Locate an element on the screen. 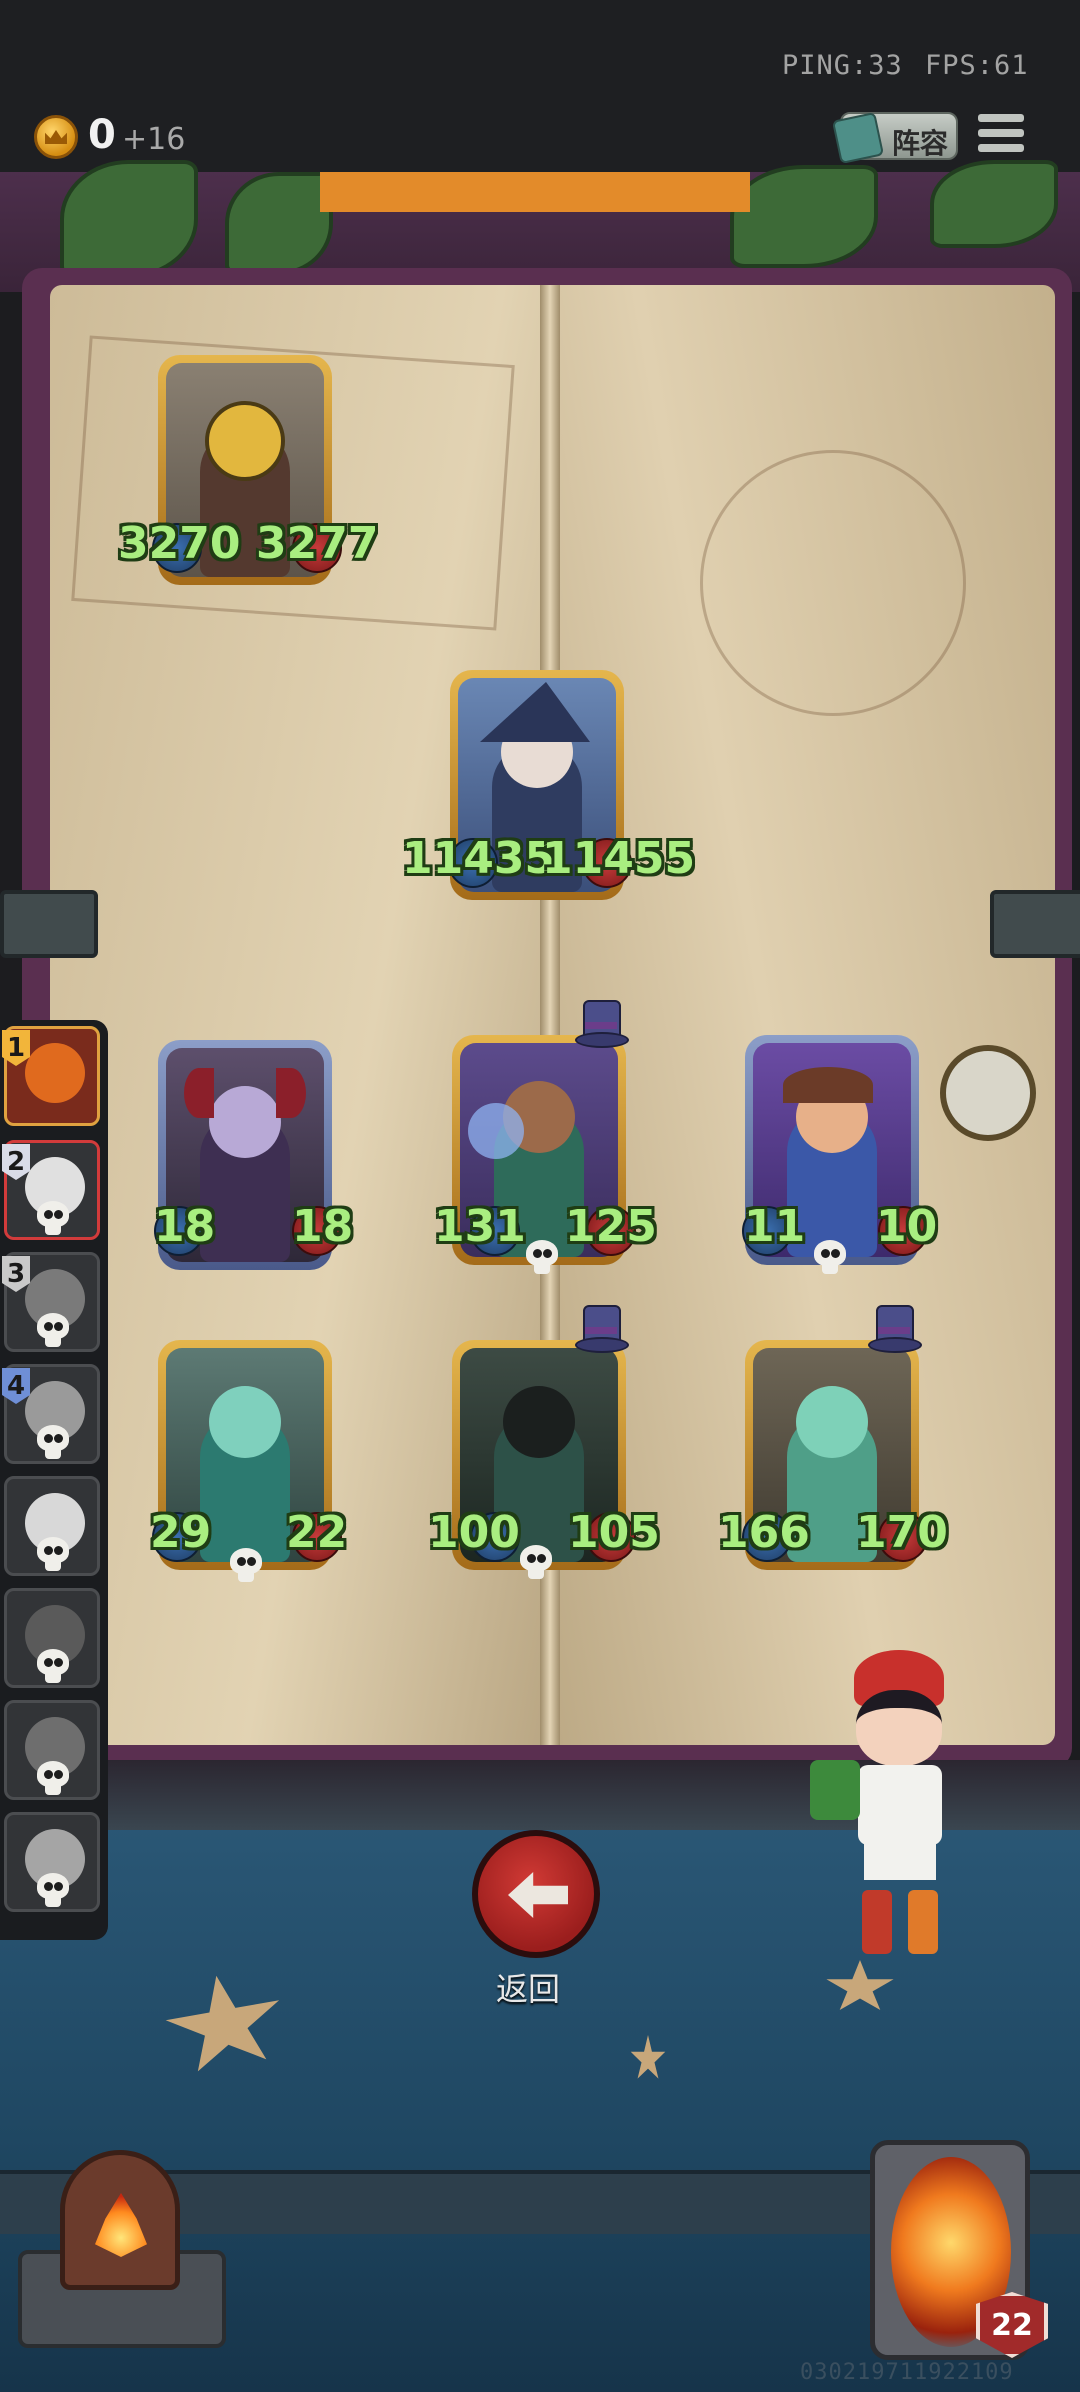 The width and height of the screenshot is (1080, 2392). roster-sidebar: 1 2 3 4 is located at coordinates (54, 1480).